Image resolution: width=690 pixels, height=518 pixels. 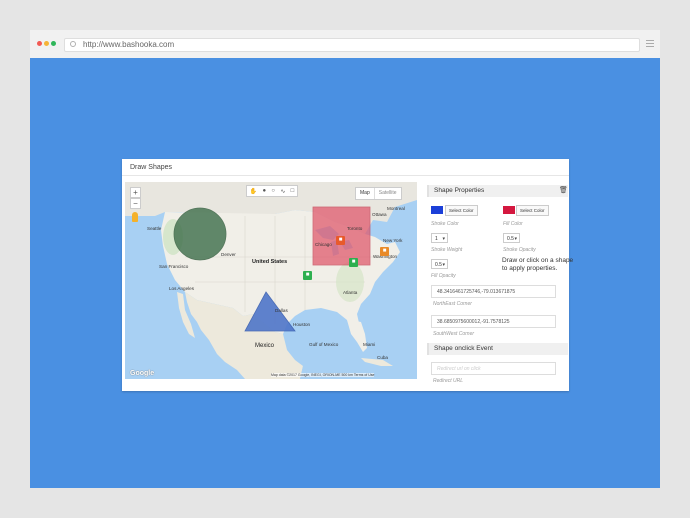 What do you see at coordinates (265, 346) in the screenshot?
I see `map-label-mexico: Mexico` at bounding box center [265, 346].